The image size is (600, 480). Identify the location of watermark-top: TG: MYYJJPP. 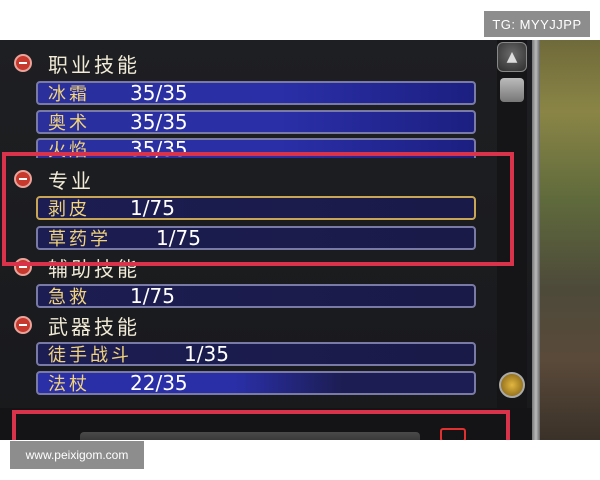
(537, 24).